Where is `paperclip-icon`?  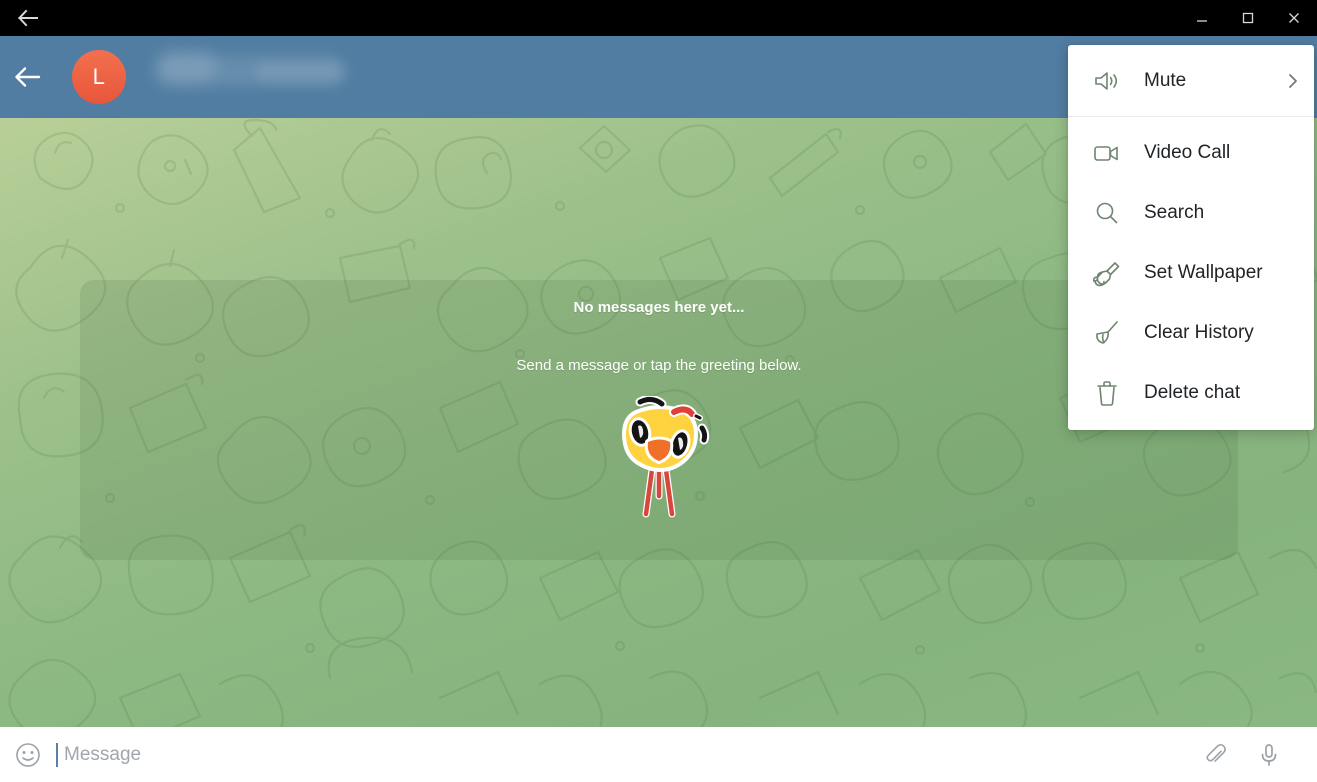 paperclip-icon is located at coordinates (1216, 752).